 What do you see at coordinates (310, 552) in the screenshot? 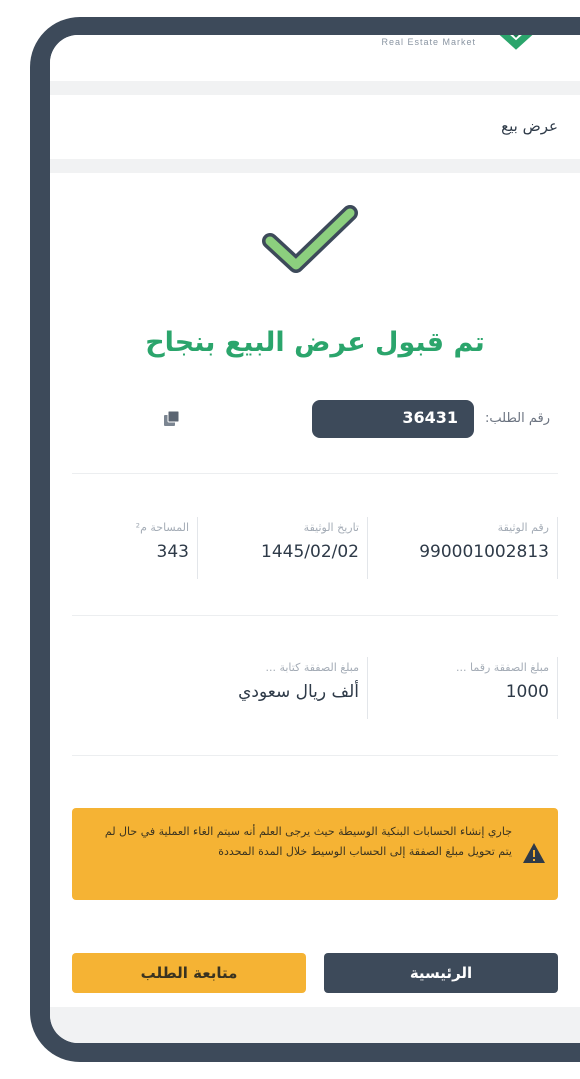
I see `deed-date-value: 1445/02/02` at bounding box center [310, 552].